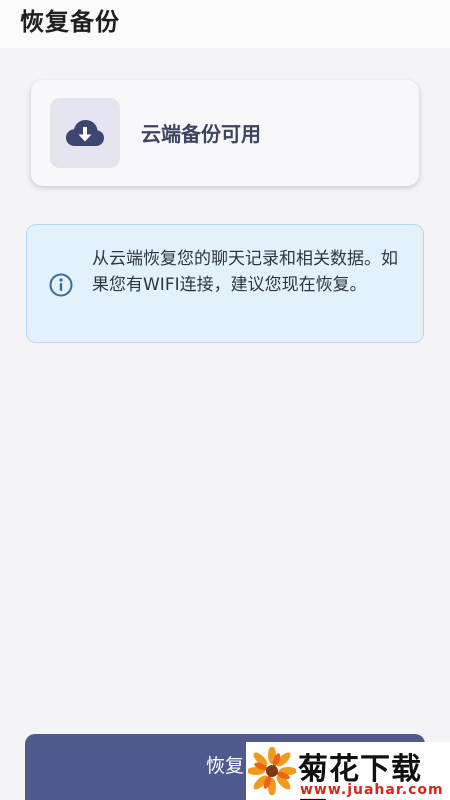  I want to click on info-icon, so click(61, 285).